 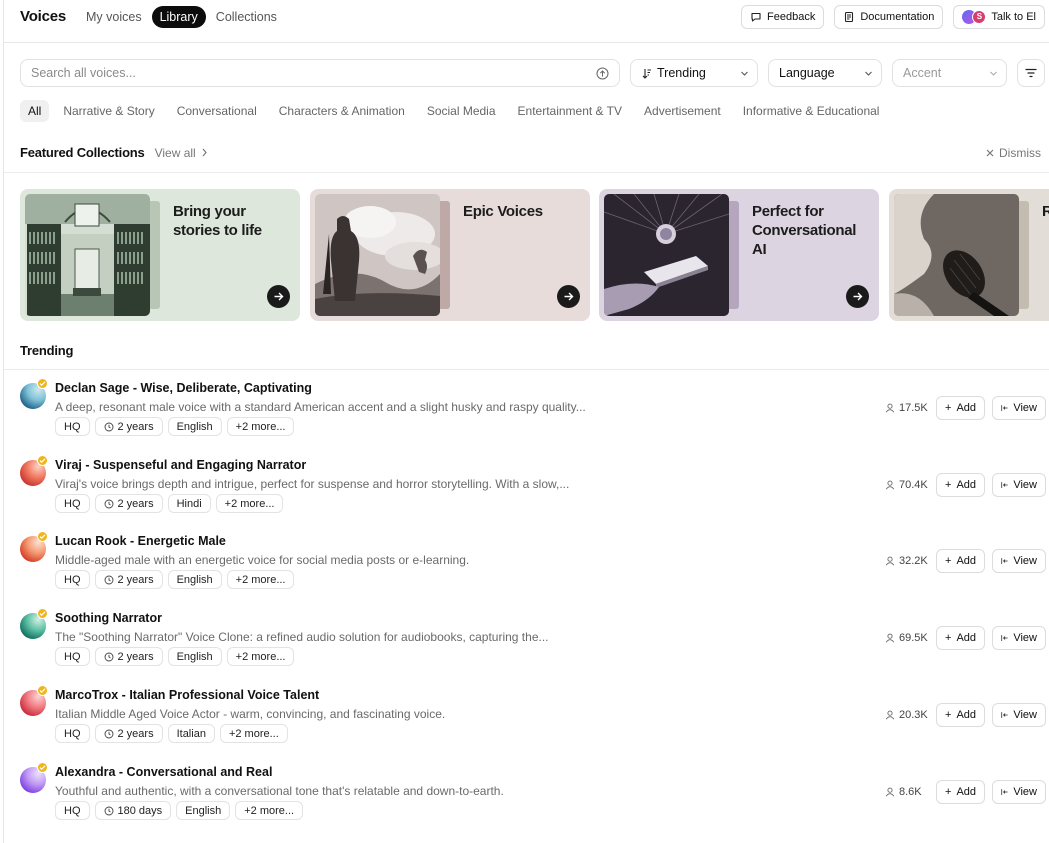 I want to click on collection-card-stories: Bring your stories to life, so click(x=160, y=255).